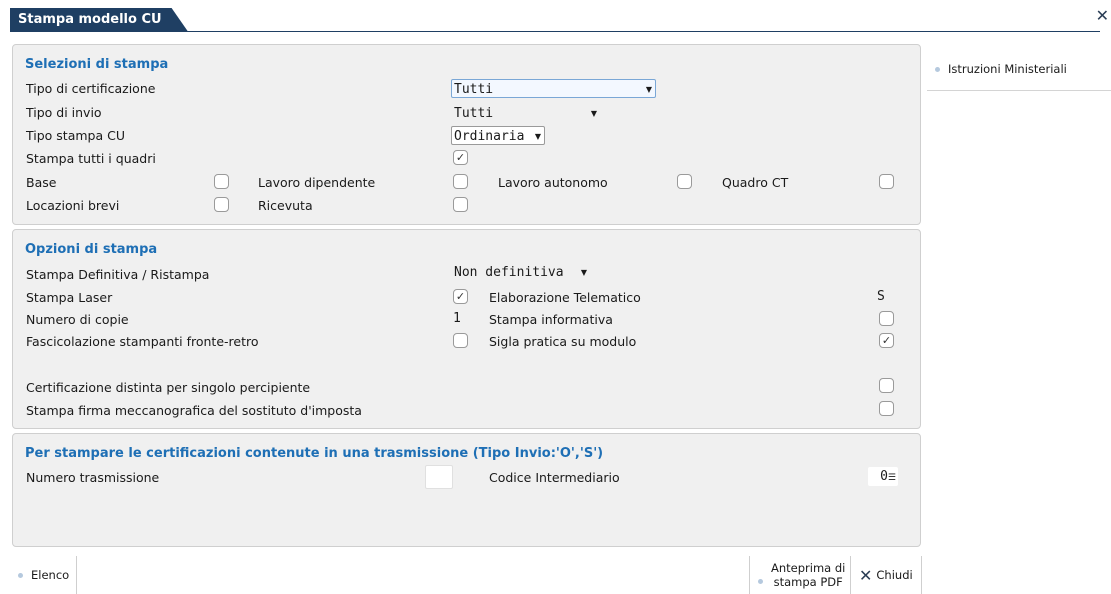 The height and width of the screenshot is (594, 1111). Describe the element at coordinates (1007, 69) in the screenshot. I see `istruzioni-label: Istruzioni Ministeriali` at that location.